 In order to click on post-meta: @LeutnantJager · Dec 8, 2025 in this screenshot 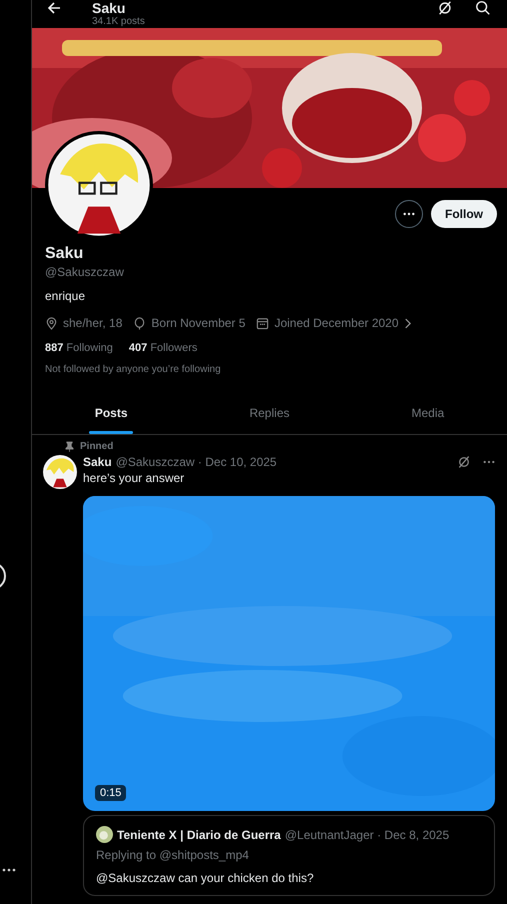, I will do `click(367, 835)`.